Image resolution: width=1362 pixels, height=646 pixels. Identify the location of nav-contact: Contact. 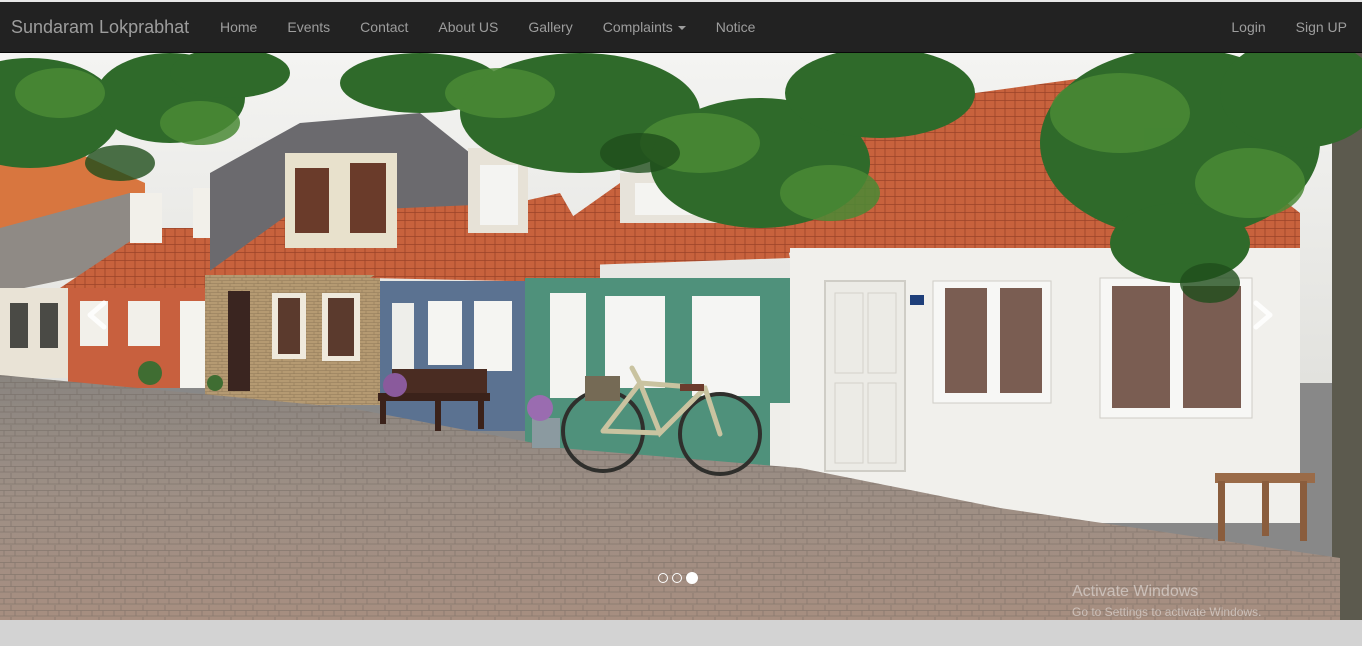
(384, 27).